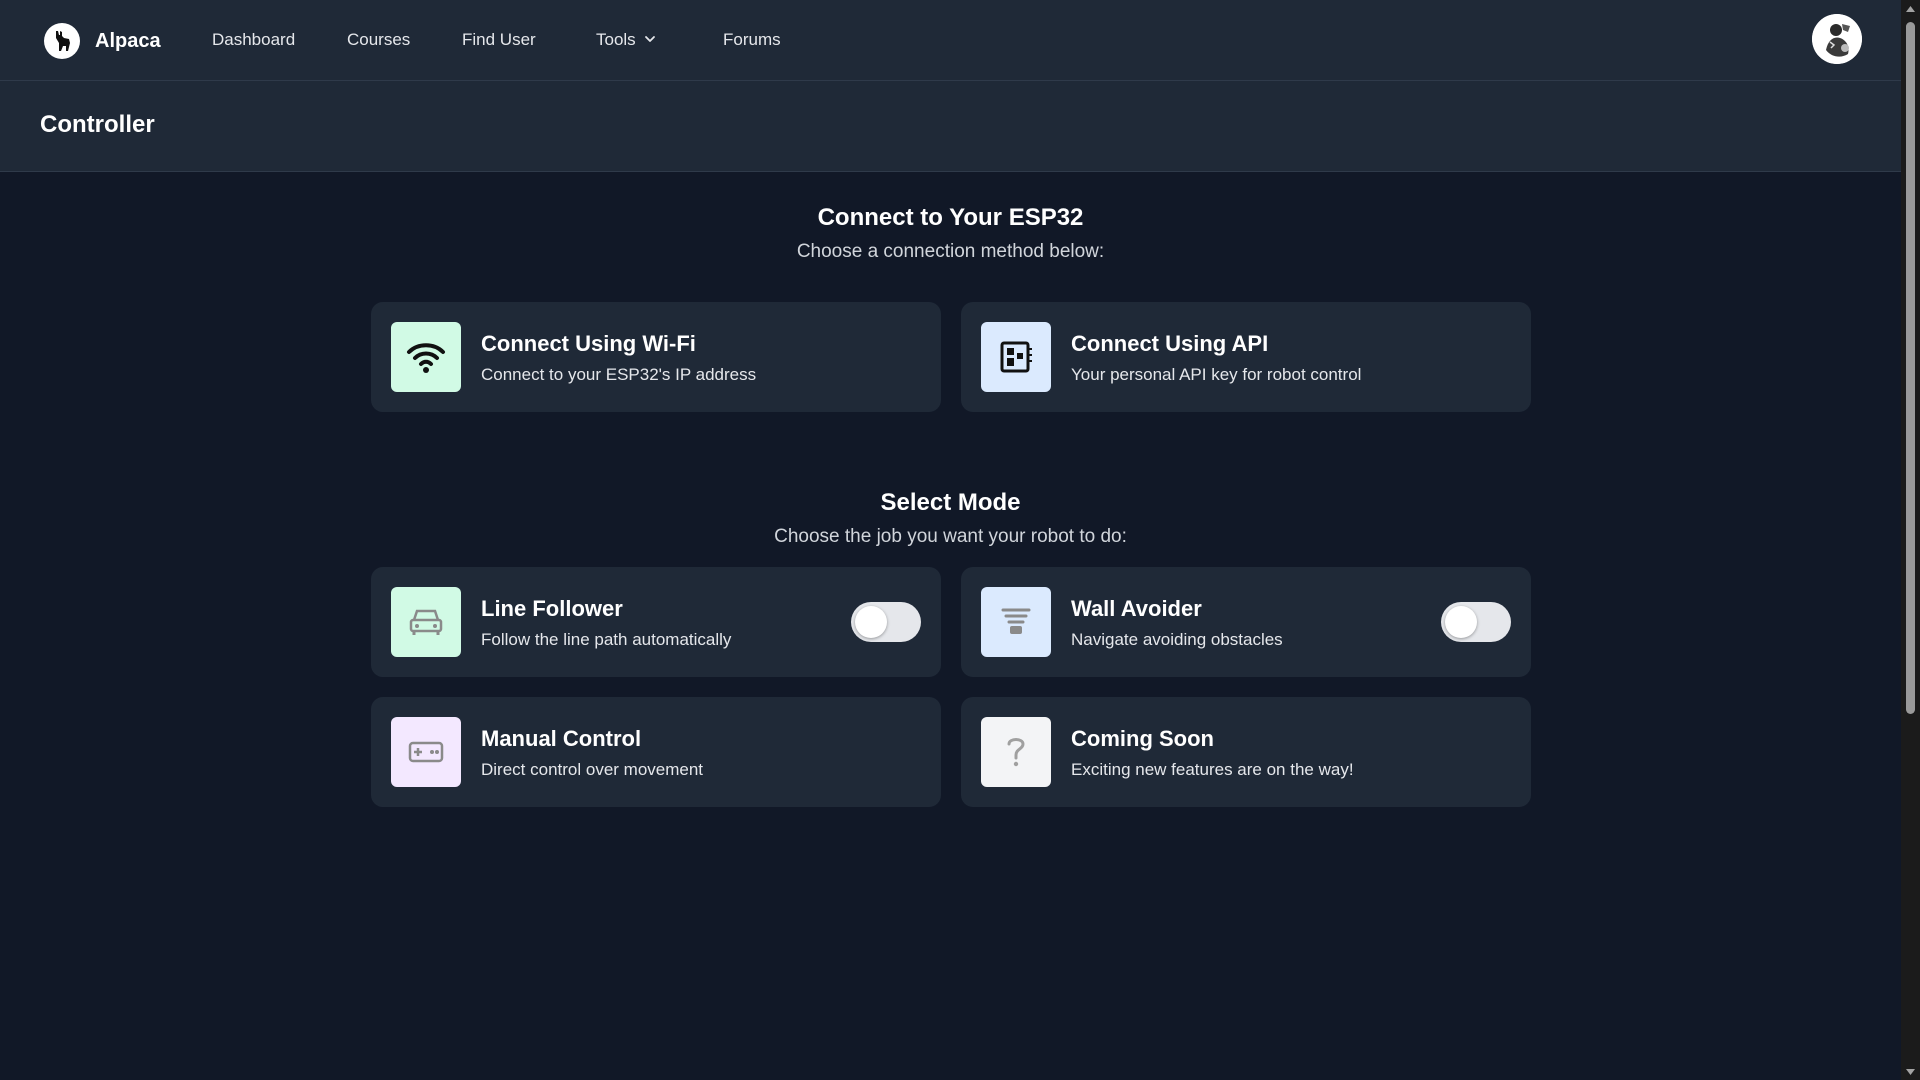 The width and height of the screenshot is (1920, 1080). Describe the element at coordinates (650, 40) in the screenshot. I see `chevron-down-icon` at that location.